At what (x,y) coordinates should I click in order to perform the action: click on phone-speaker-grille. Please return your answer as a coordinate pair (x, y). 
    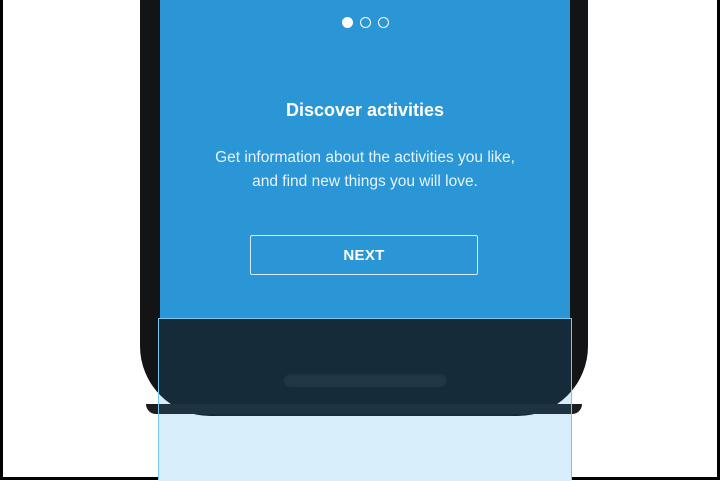
    Looking at the image, I should click on (365, 380).